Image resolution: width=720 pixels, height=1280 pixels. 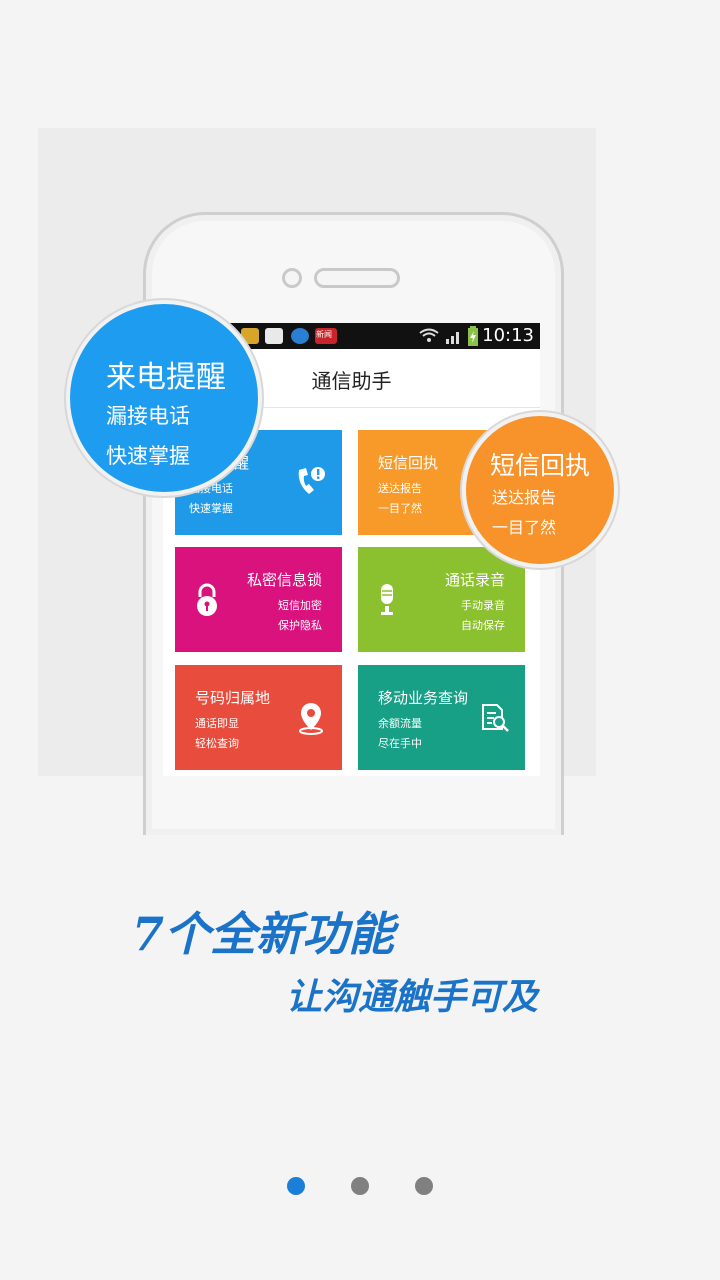 What do you see at coordinates (148, 416) in the screenshot?
I see `bubble-line: 漏接电话` at bounding box center [148, 416].